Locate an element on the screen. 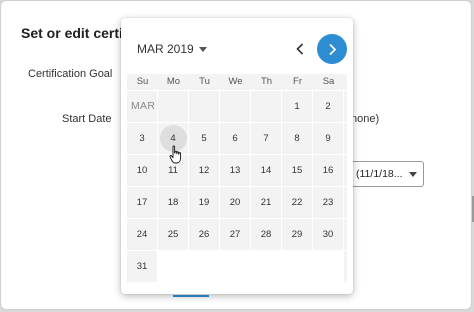 The image size is (474, 312). hand-pointer-icon is located at coordinates (175, 154).